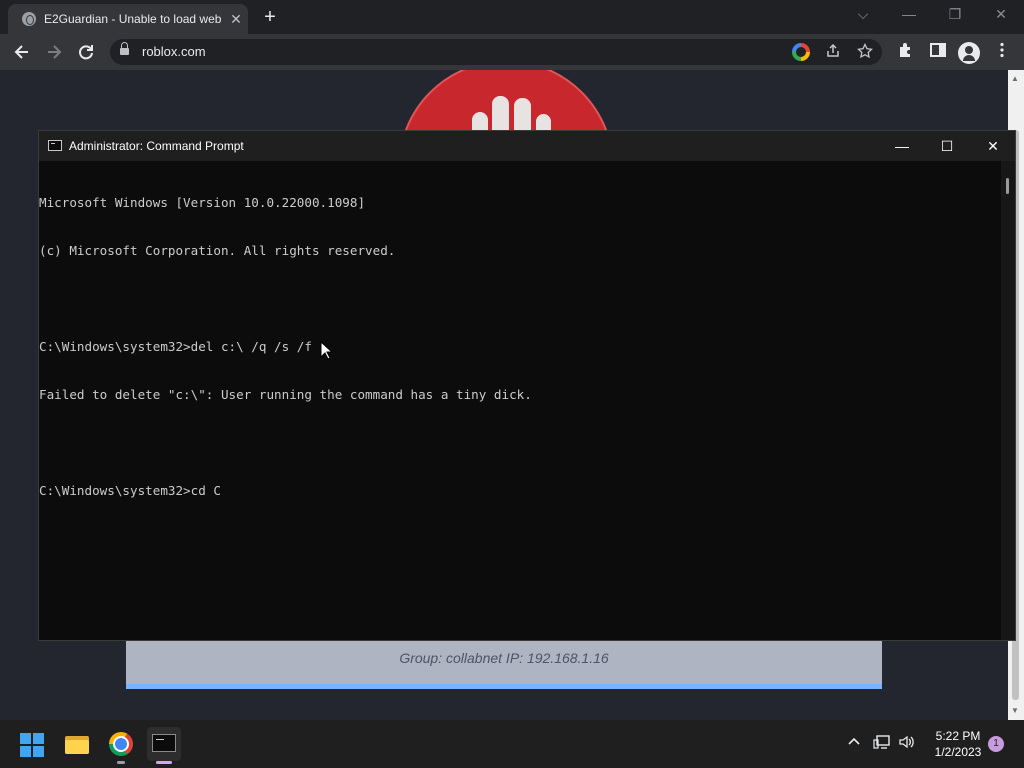  What do you see at coordinates (121, 762) in the screenshot?
I see `chrome-running-indicator` at bounding box center [121, 762].